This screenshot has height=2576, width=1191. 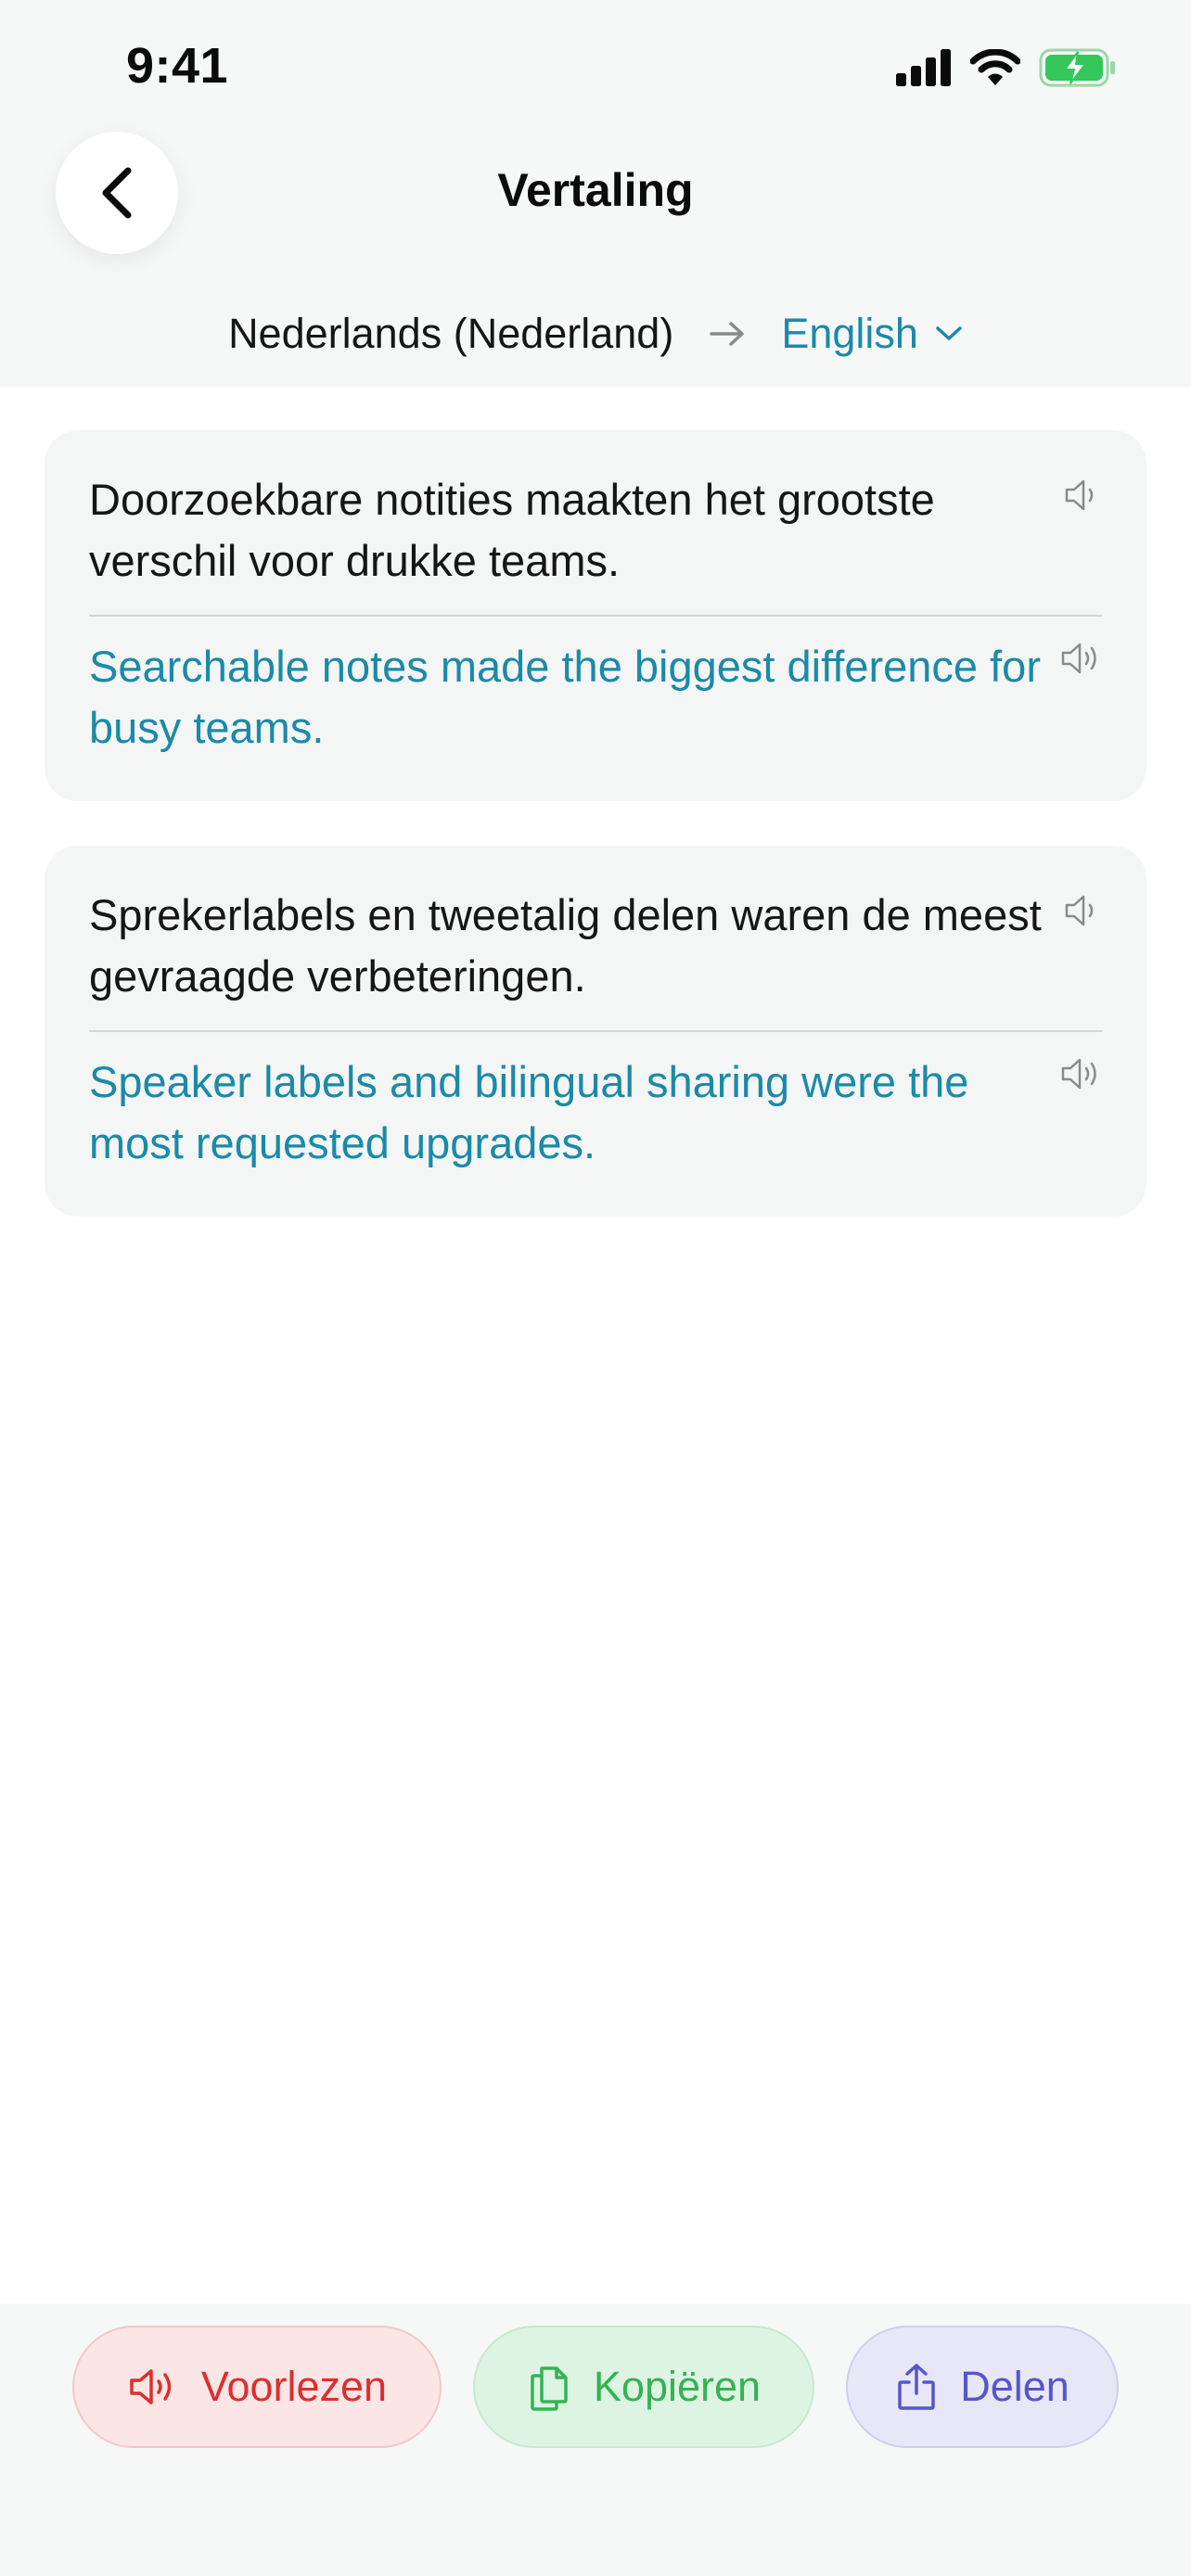 I want to click on target-language-dropdown: English, so click(x=872, y=333).